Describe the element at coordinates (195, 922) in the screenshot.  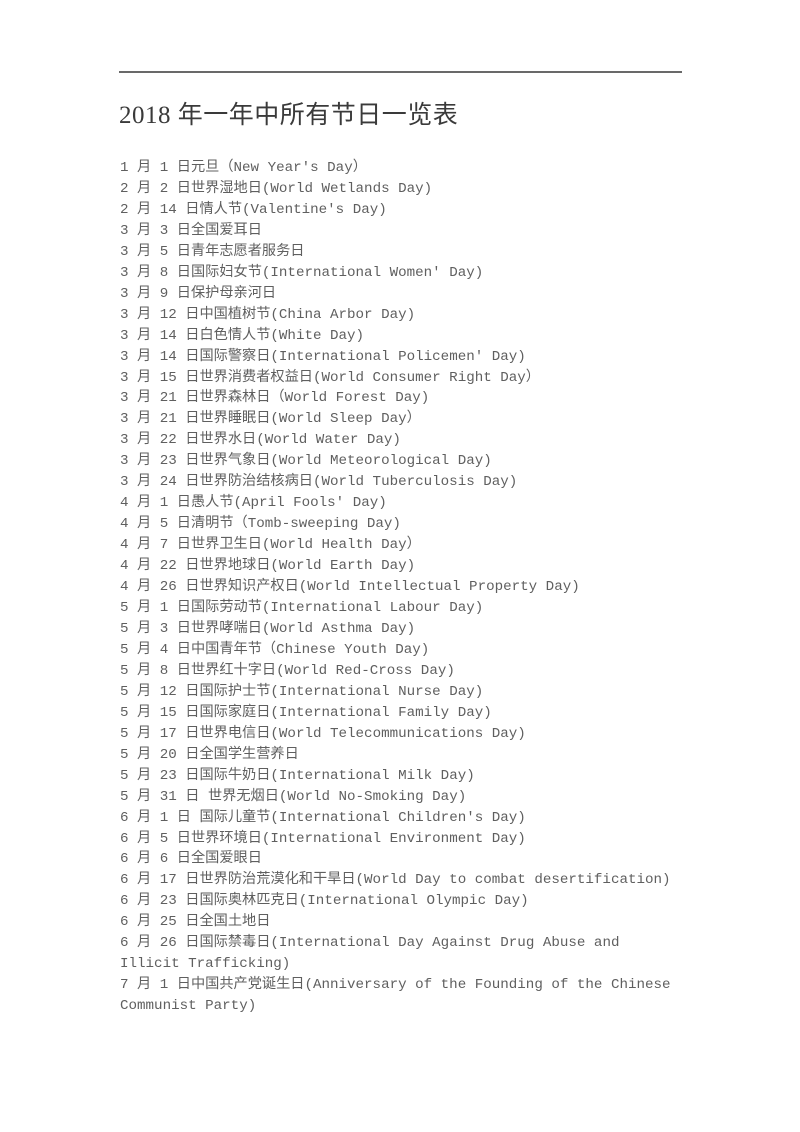
I see `holiday-entry: 6 月 25 日全国土地日` at that location.